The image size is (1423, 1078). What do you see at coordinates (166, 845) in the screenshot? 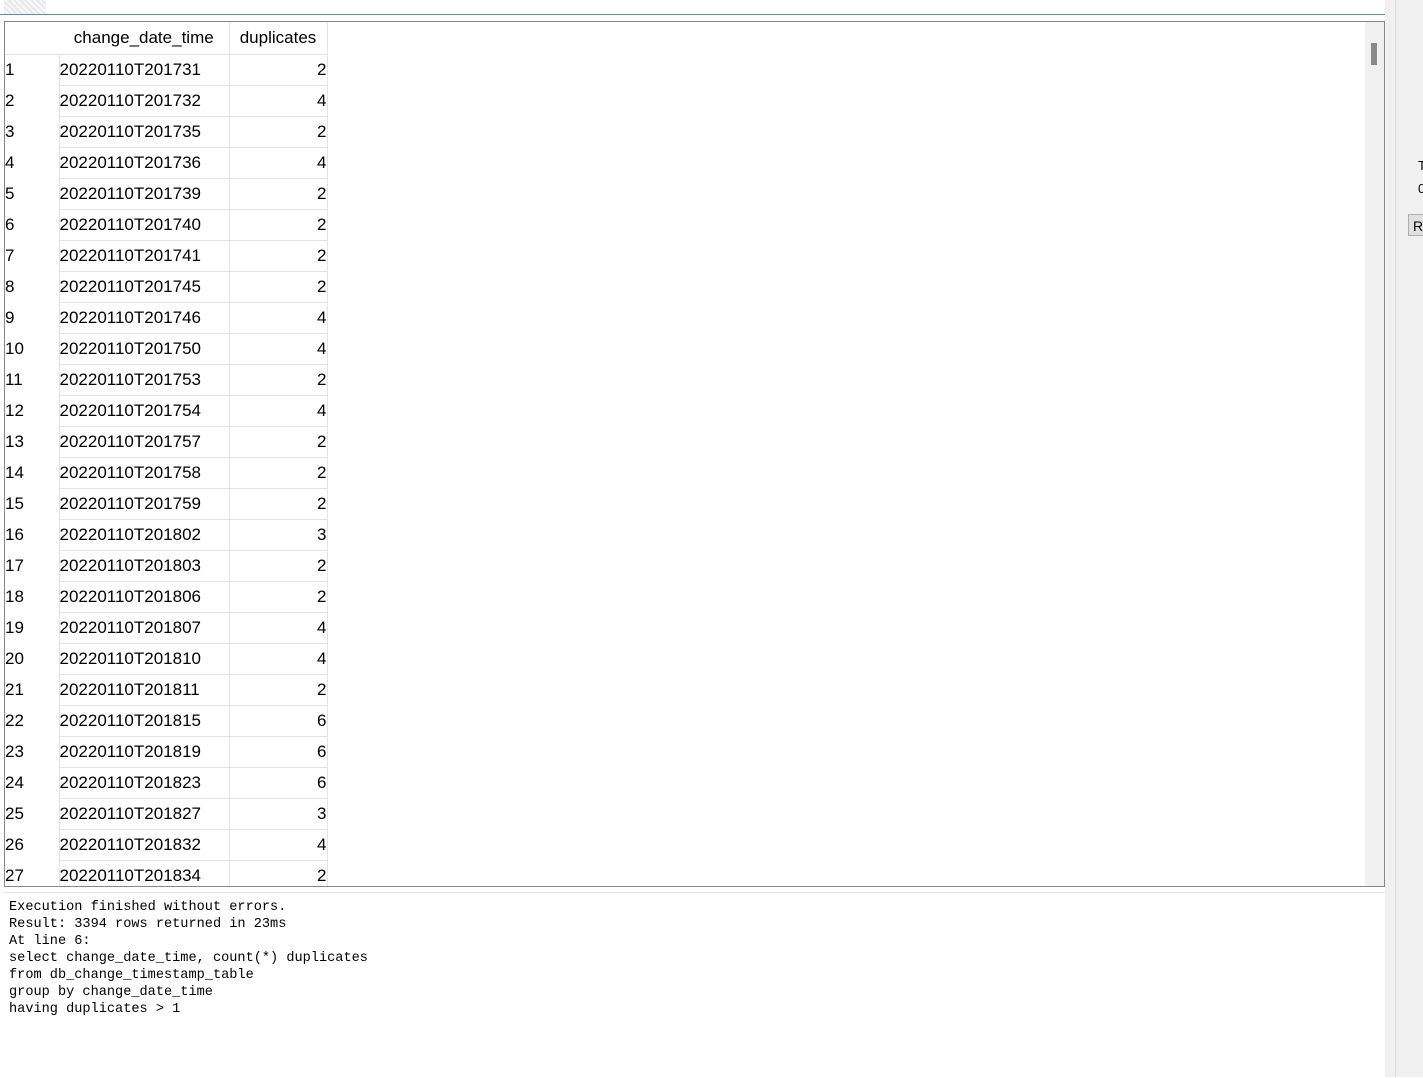
I see `table-row: 26 20220110T201832 4` at bounding box center [166, 845].